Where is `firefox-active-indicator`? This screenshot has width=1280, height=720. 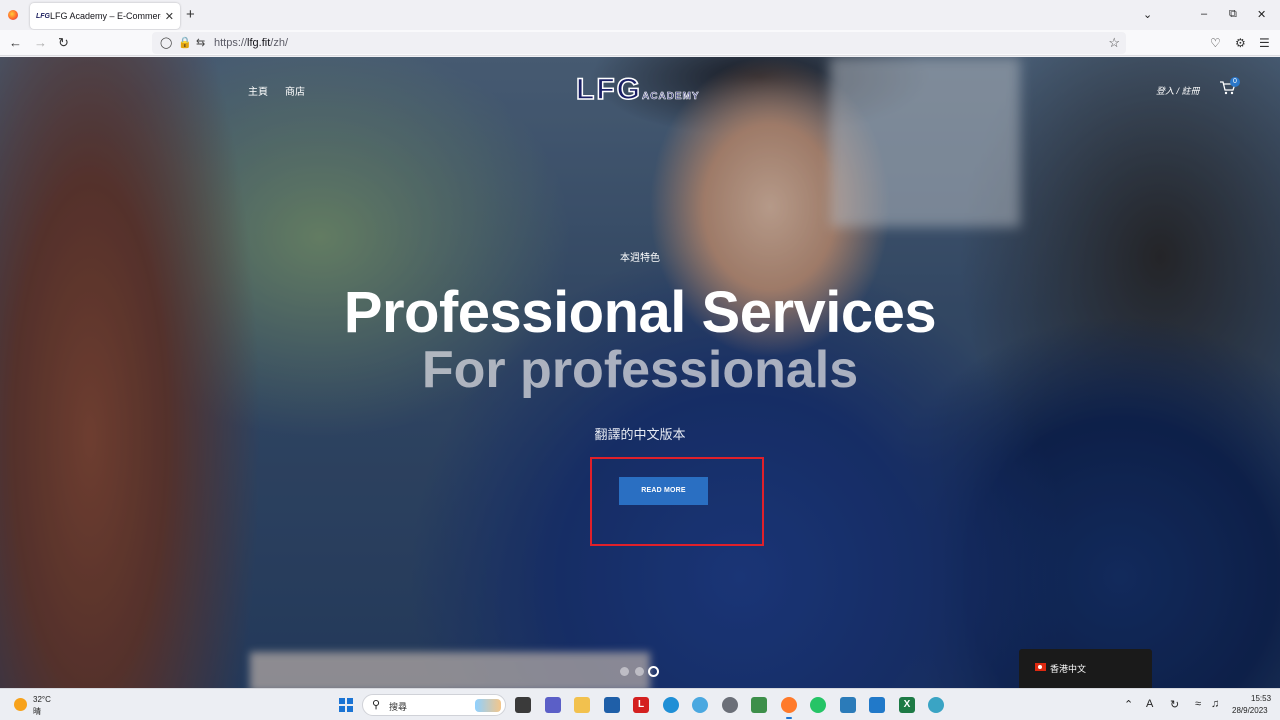
firefox-active-indicator is located at coordinates (789, 718).